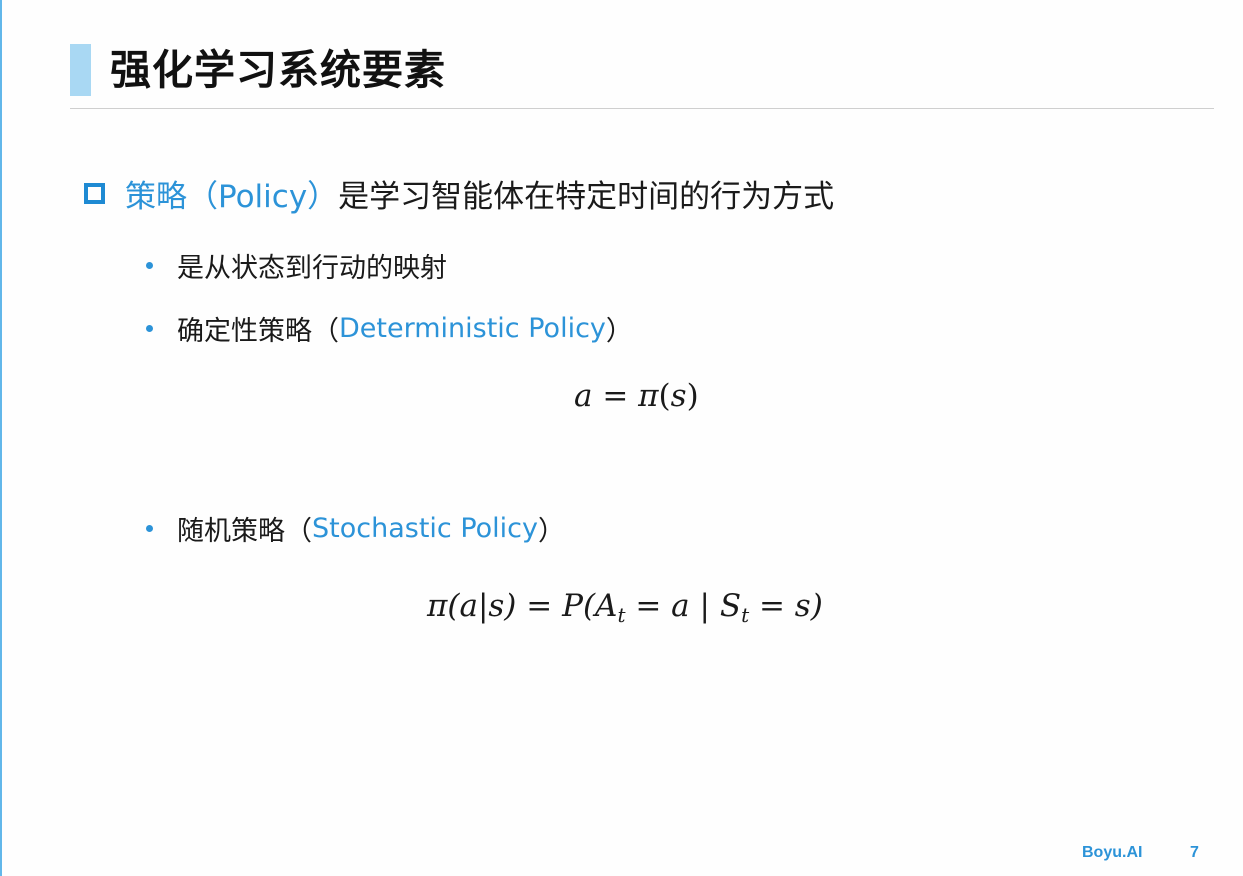  What do you see at coordinates (94, 193) in the screenshot?
I see `square-bullet-icon` at bounding box center [94, 193].